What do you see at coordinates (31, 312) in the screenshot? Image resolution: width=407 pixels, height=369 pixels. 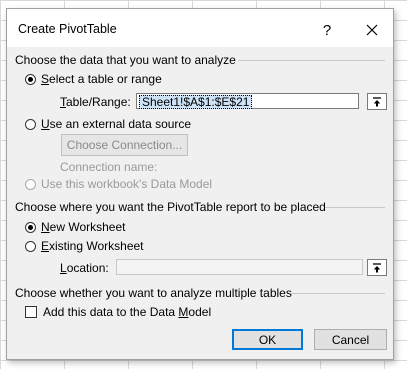 I see `add-to-data-model-checkbox` at bounding box center [31, 312].